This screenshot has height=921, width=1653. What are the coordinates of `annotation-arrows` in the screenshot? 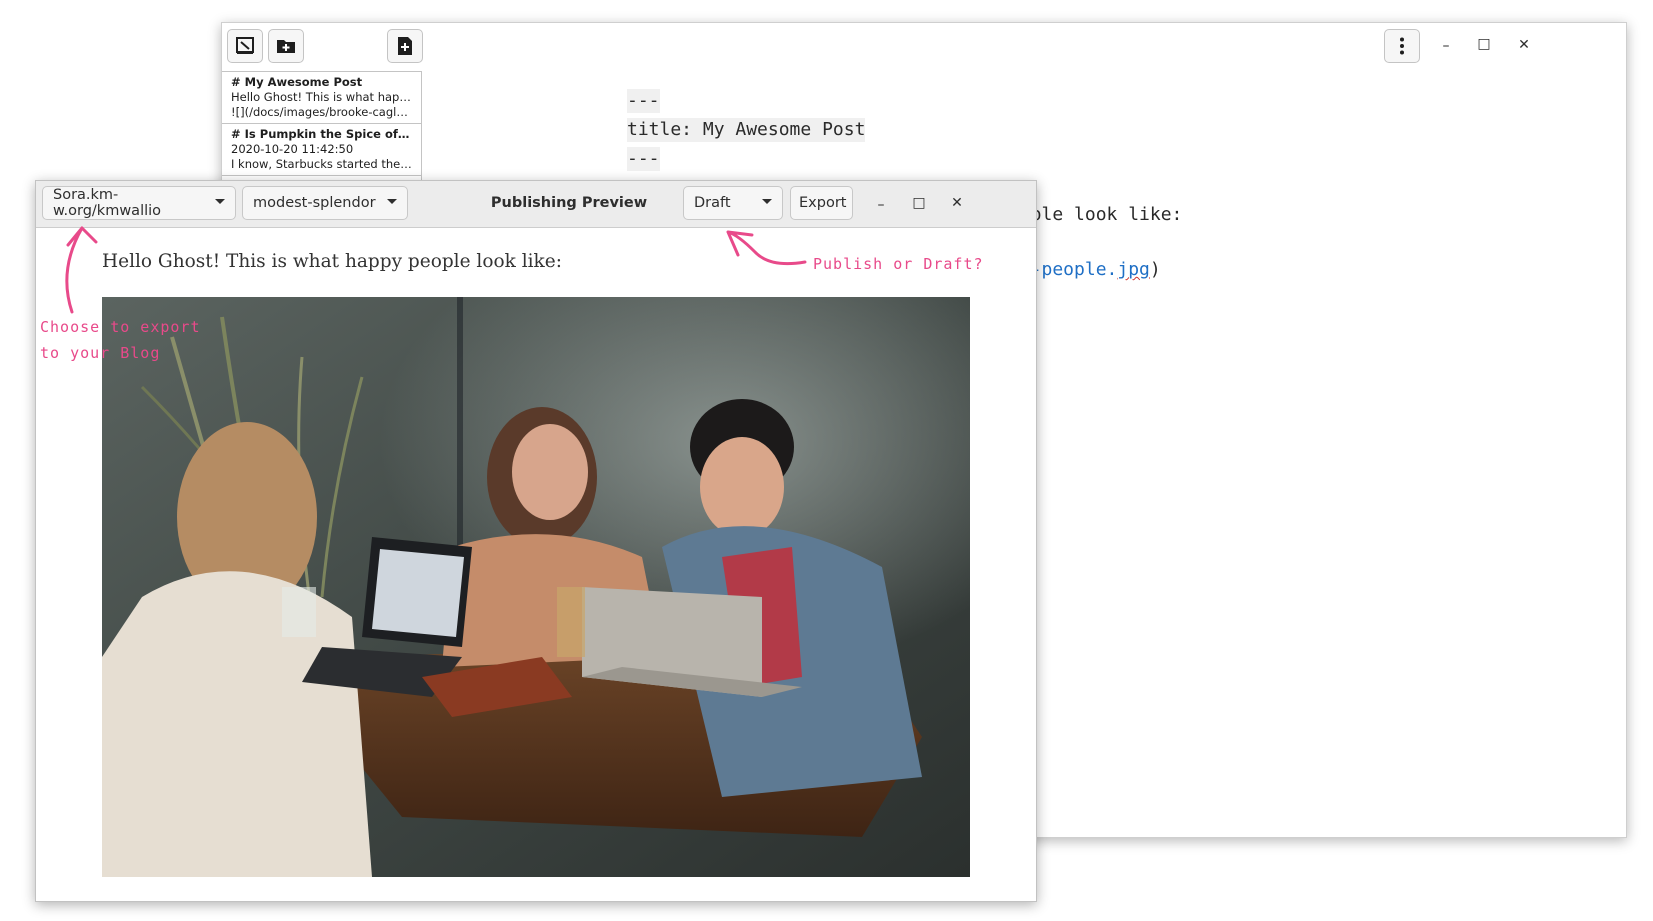 It's located at (436, 270).